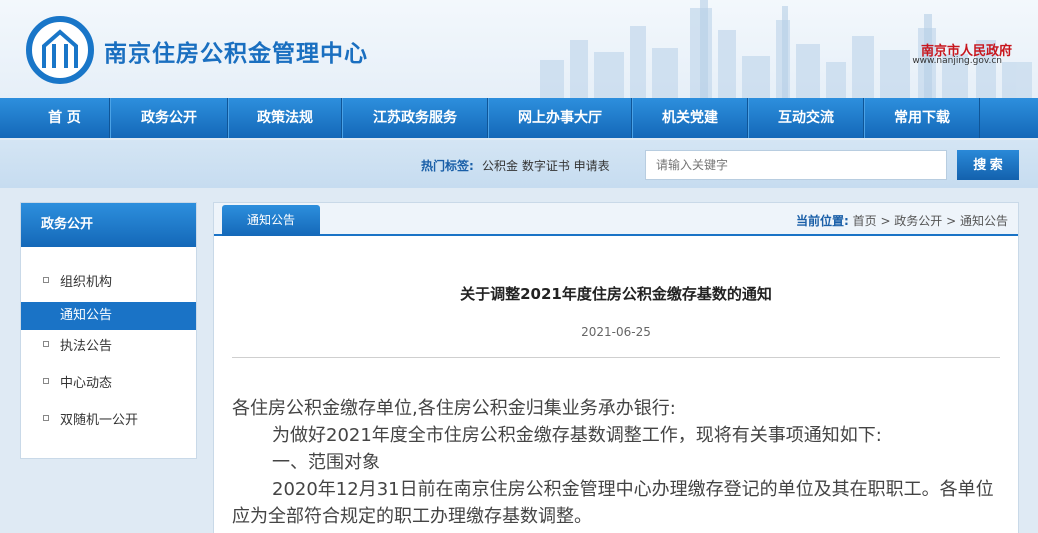 This screenshot has width=1038, height=533. What do you see at coordinates (326, 462) in the screenshot?
I see `article-paragraph: 一、范围对象` at bounding box center [326, 462].